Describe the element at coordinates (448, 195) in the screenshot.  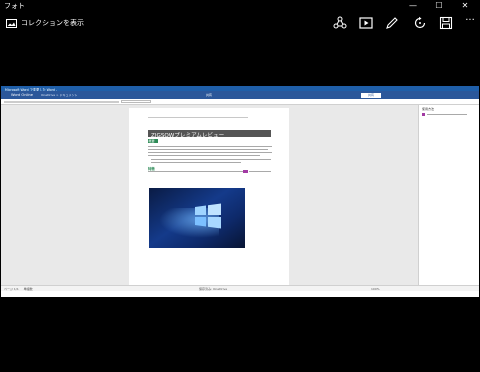
I see `task-pane: 使用方法` at that location.